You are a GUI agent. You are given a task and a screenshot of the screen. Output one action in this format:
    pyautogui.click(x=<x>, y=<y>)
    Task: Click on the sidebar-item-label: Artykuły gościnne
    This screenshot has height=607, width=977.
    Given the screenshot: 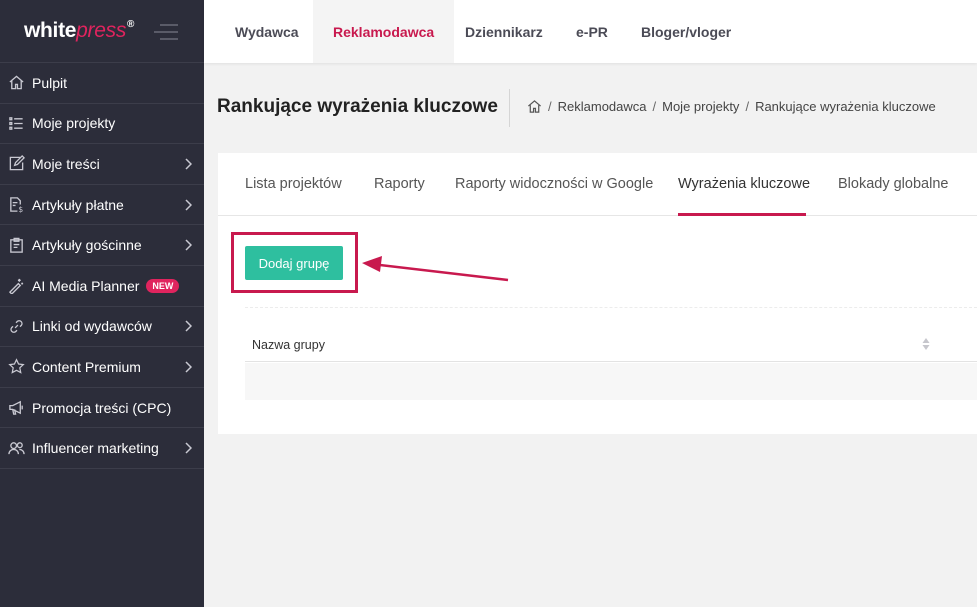 What is the action you would take?
    pyautogui.click(x=87, y=245)
    